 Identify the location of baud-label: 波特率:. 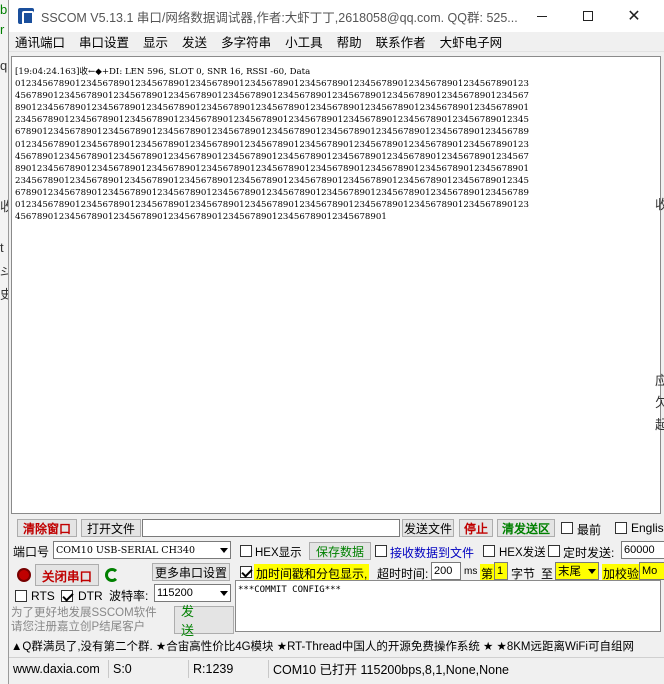
(129, 596).